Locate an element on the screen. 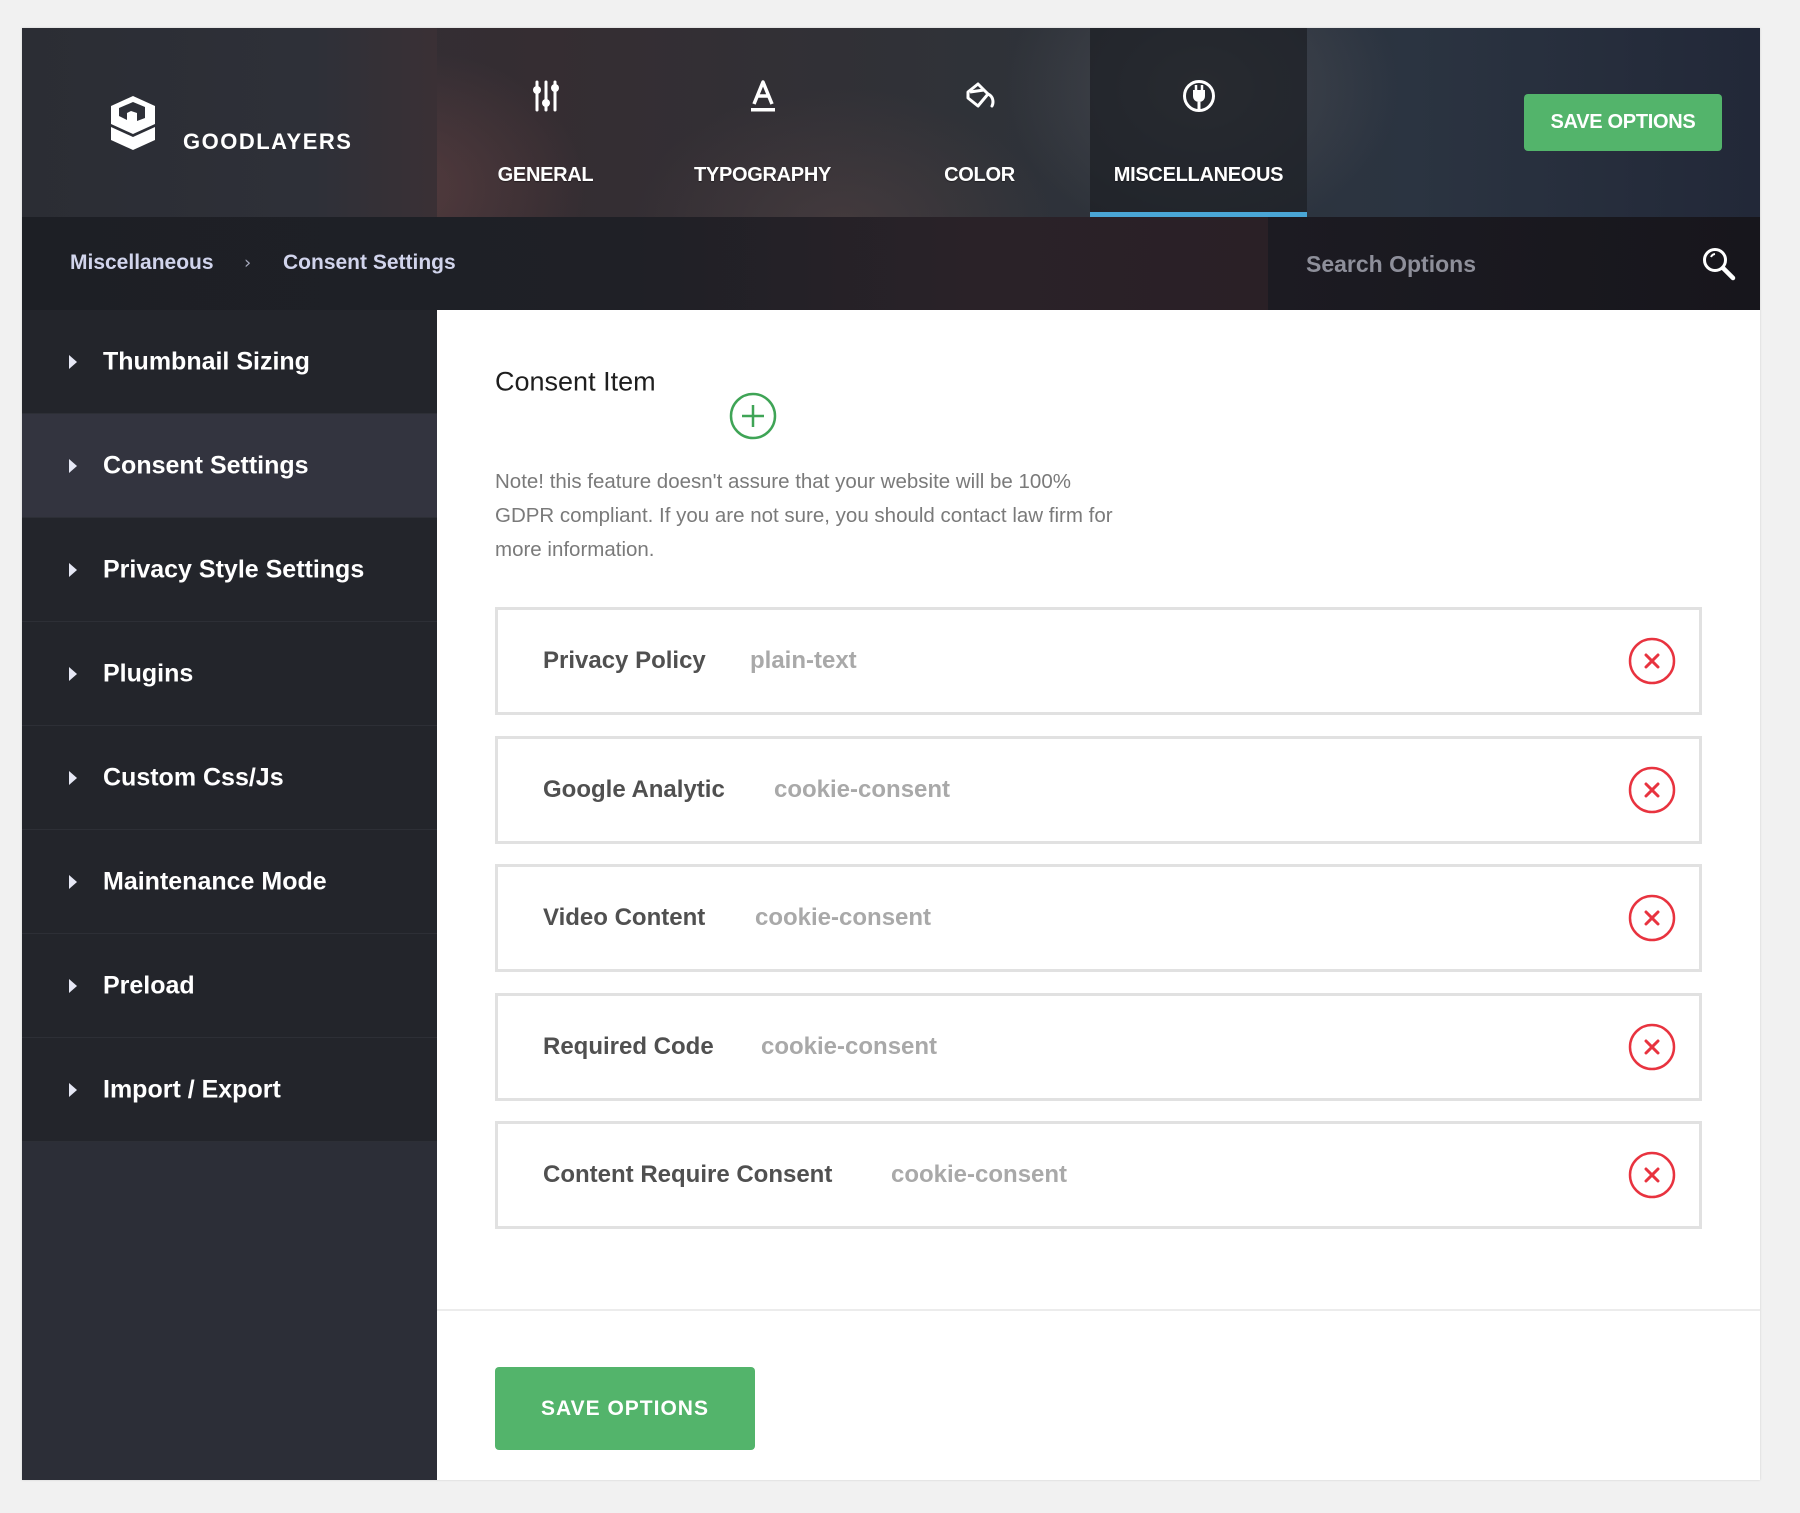 The height and width of the screenshot is (1513, 1800). sidebar-item-thumbnail-sizing: Thumbnail Sizing is located at coordinates (229, 362).